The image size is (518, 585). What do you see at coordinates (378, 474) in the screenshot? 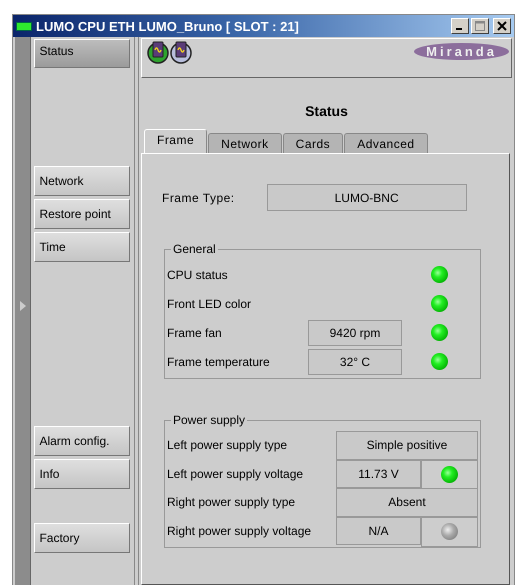
I see `value-field: 11.73 V` at bounding box center [378, 474].